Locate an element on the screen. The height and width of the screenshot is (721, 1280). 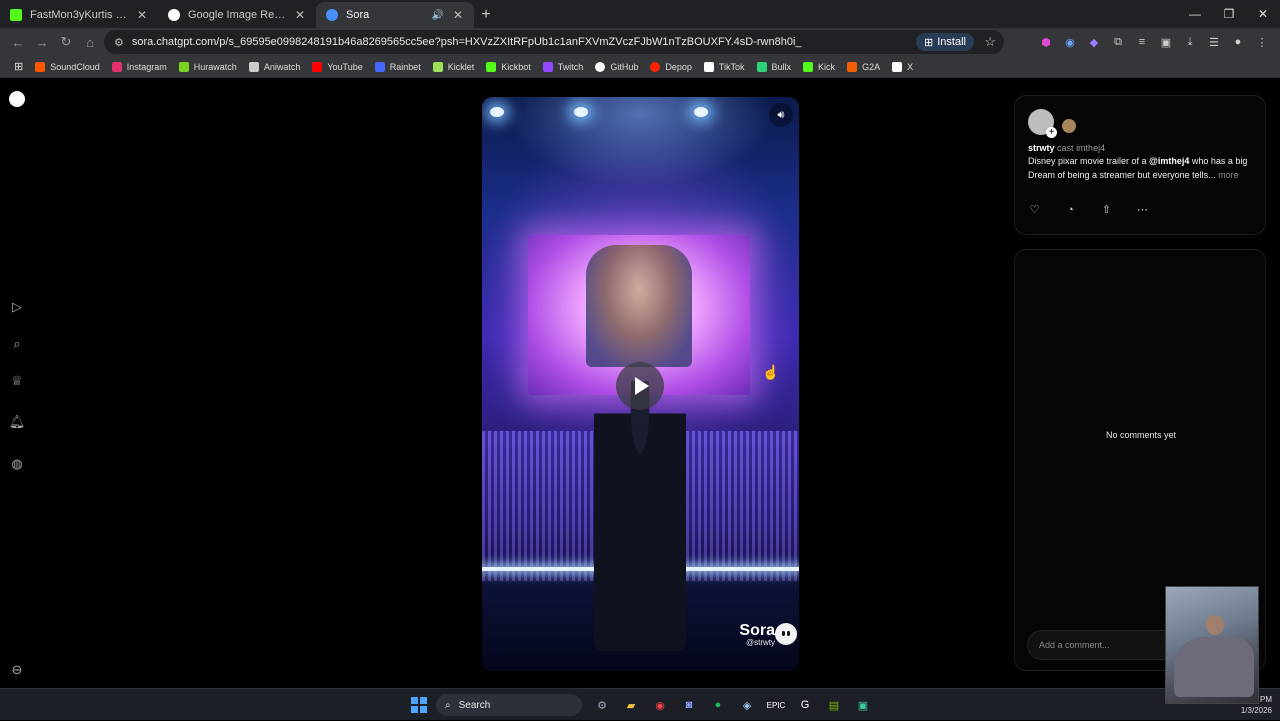
mention-link: @imthej4 is located at coordinates (1169, 161).